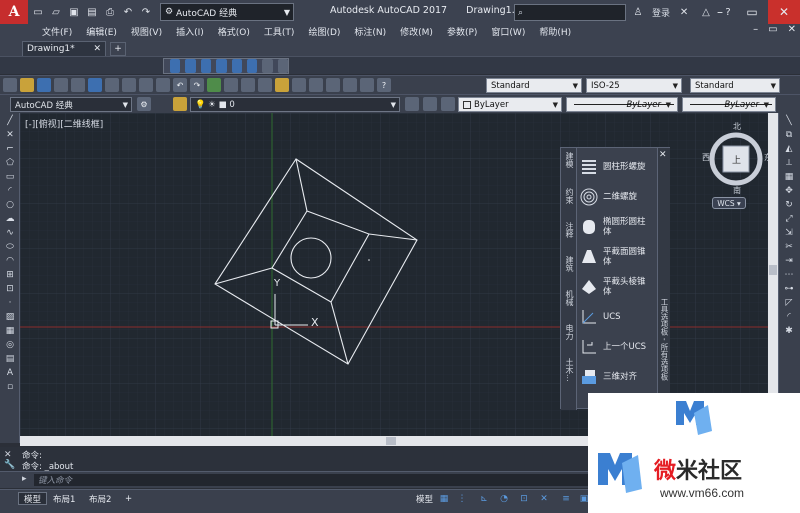  Describe the element at coordinates (569, 332) in the screenshot. I see `tab-electrical: 电力` at that location.